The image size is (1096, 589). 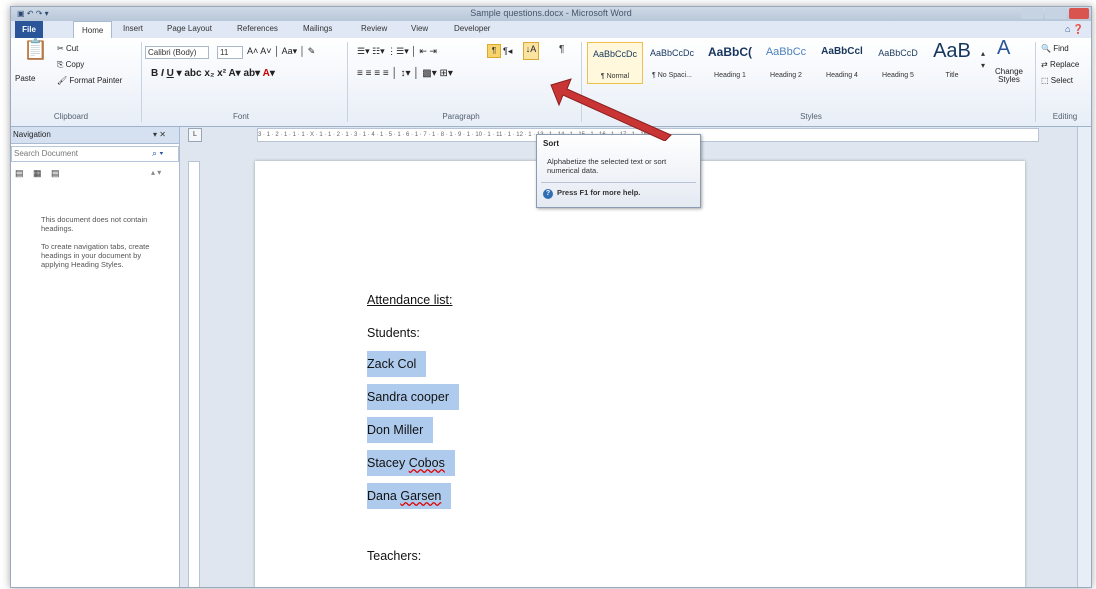 I want to click on selected-text: Don Miller, so click(x=400, y=430).